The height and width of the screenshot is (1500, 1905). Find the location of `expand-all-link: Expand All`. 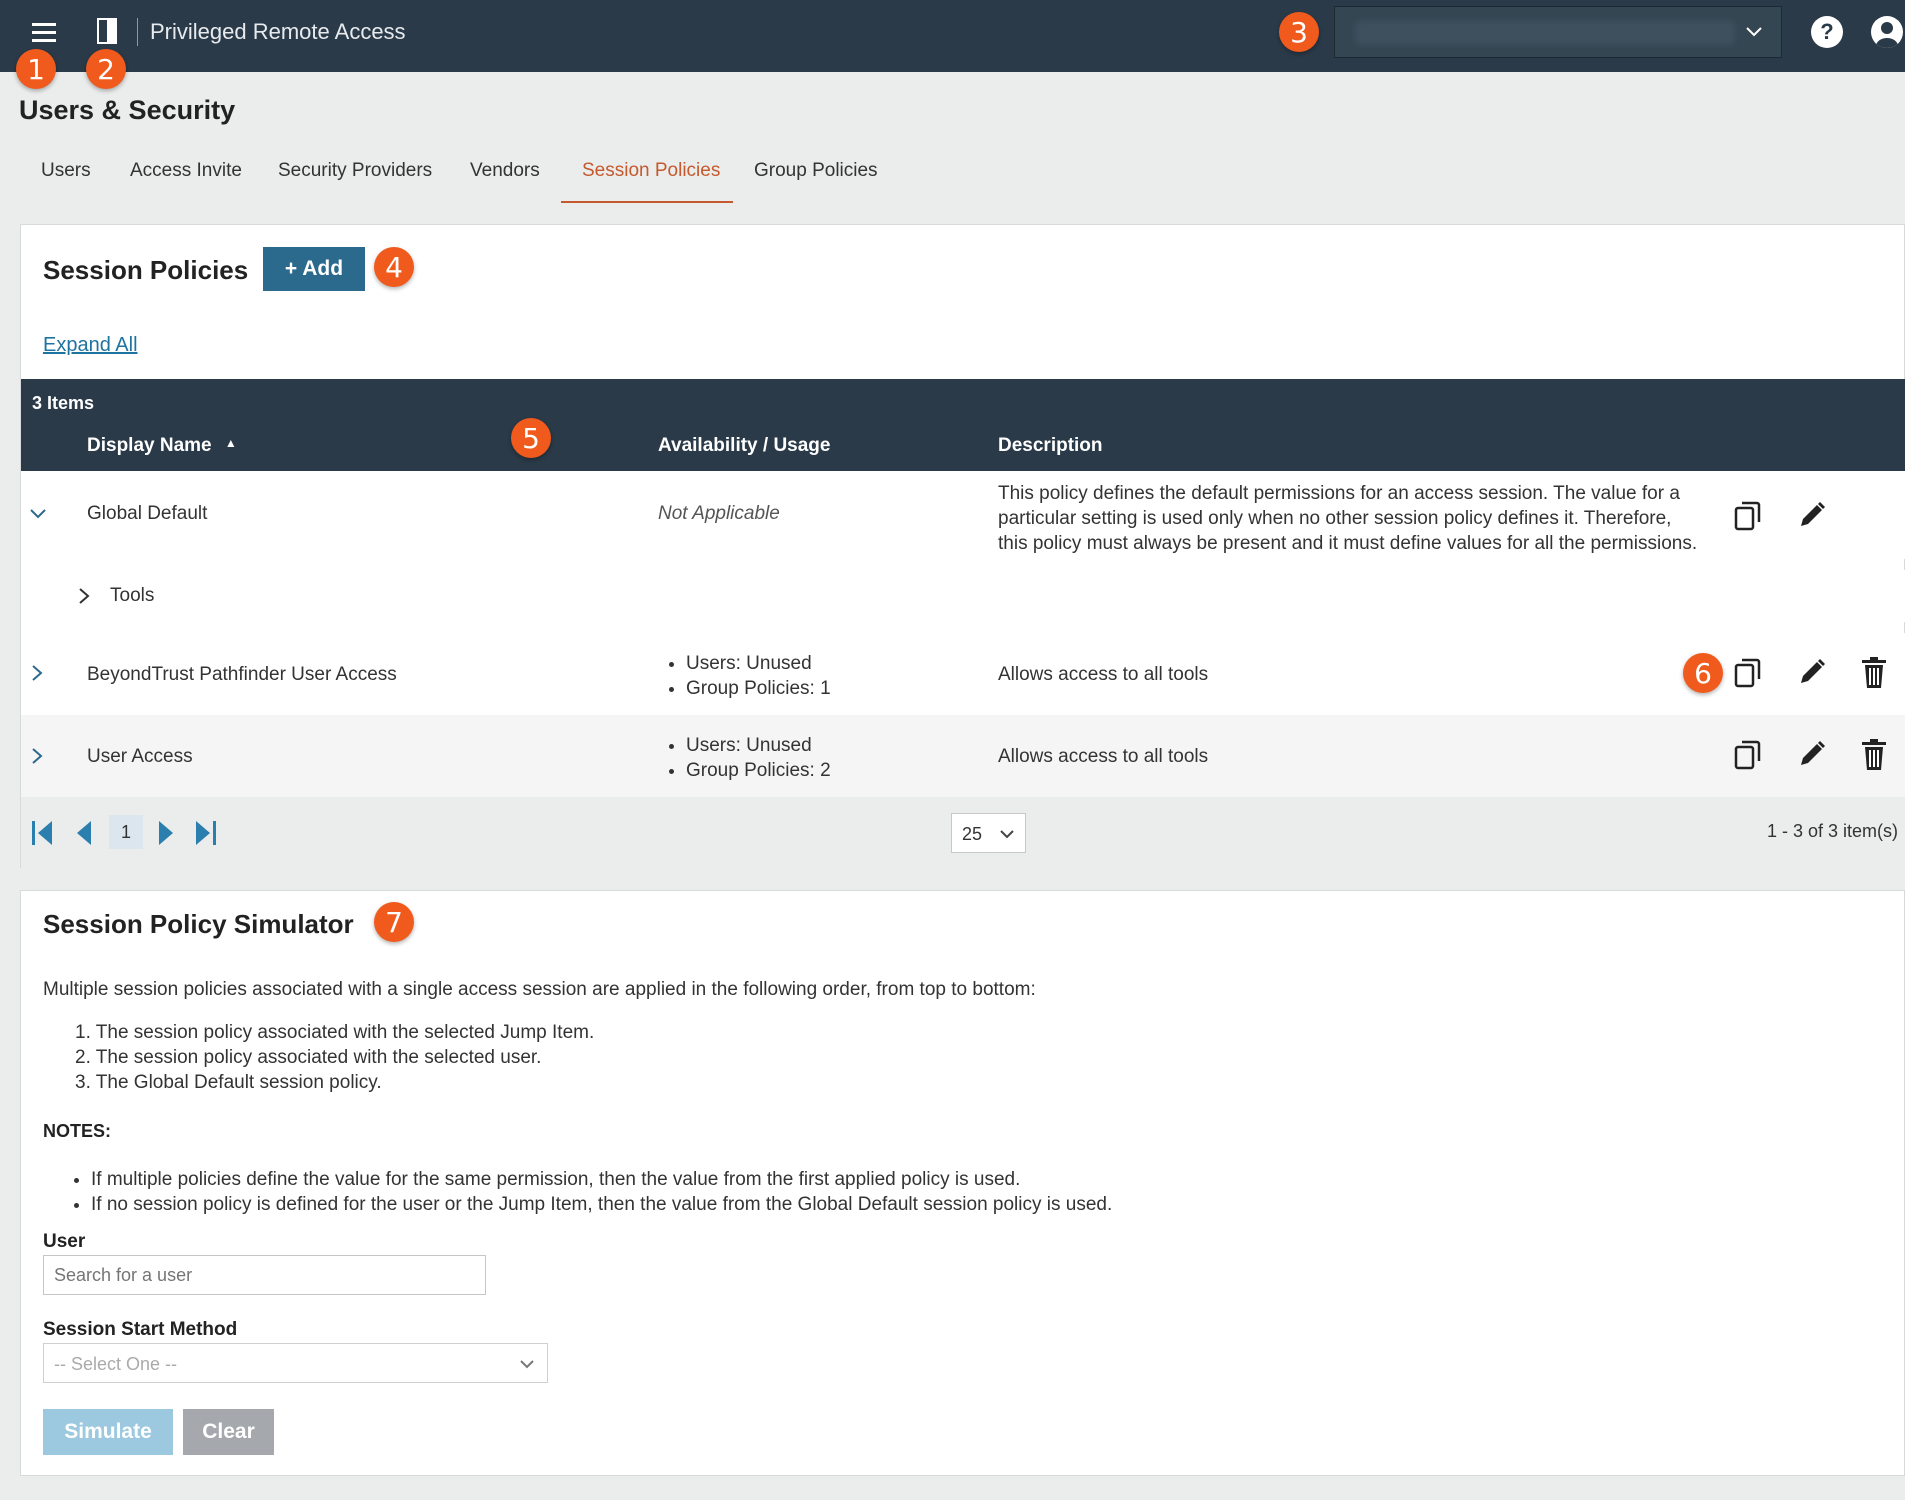

expand-all-link: Expand All is located at coordinates (90, 345).